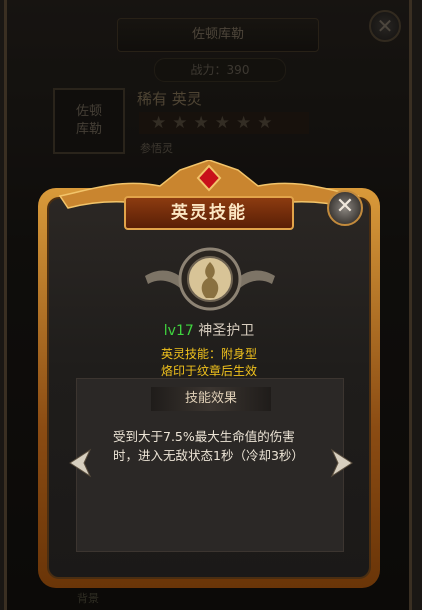  What do you see at coordinates (209, 213) in the screenshot?
I see `popup-title: 英灵技能` at bounding box center [209, 213].